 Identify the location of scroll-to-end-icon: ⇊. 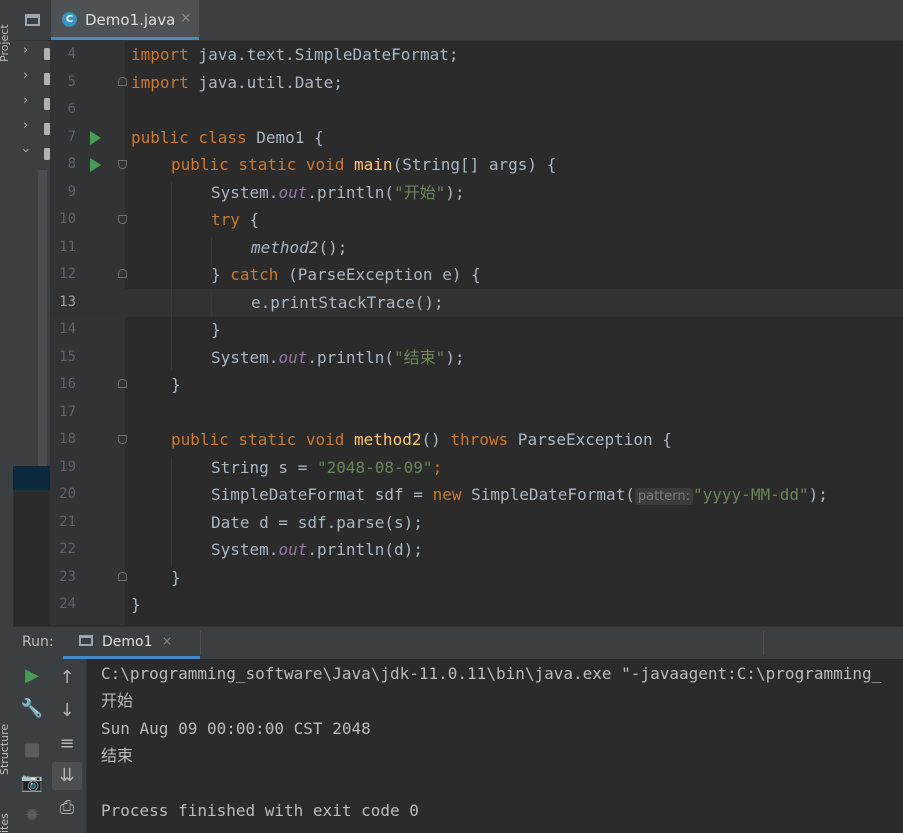
(67, 776).